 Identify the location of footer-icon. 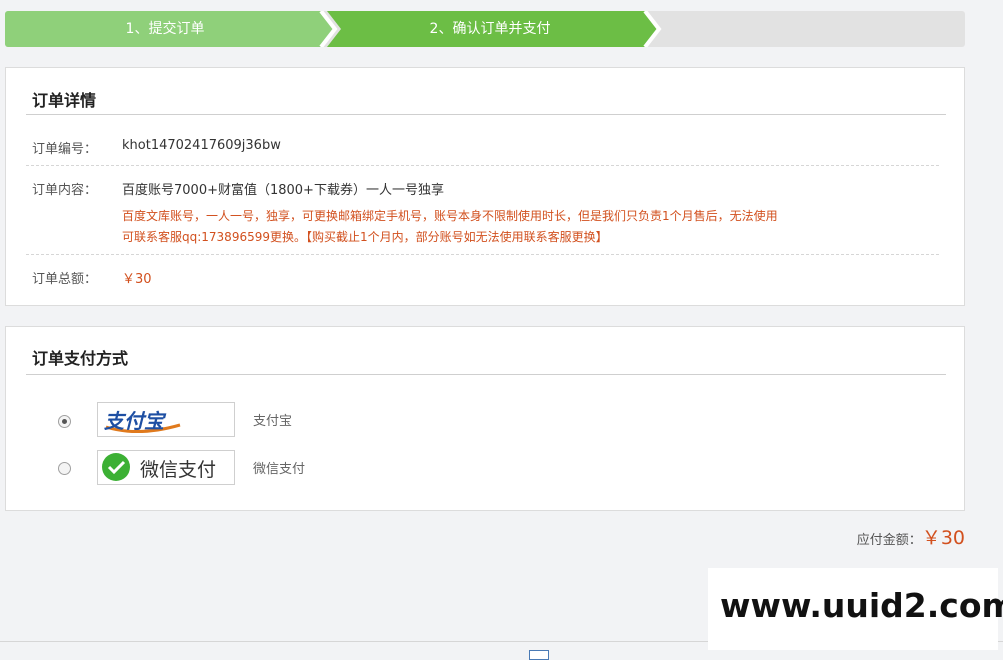
(539, 655).